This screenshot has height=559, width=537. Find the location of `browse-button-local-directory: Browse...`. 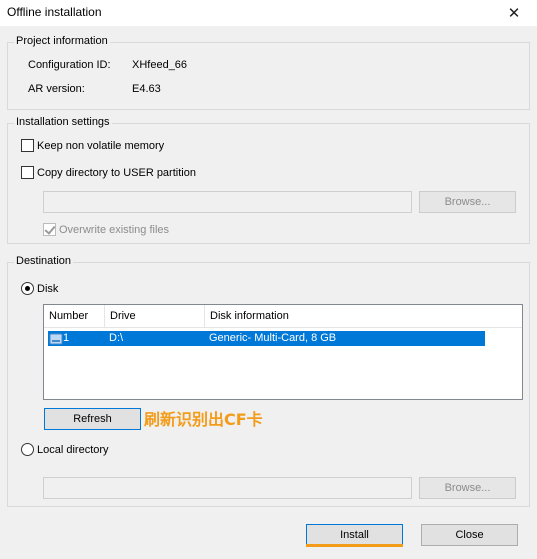

browse-button-local-directory: Browse... is located at coordinates (467, 488).